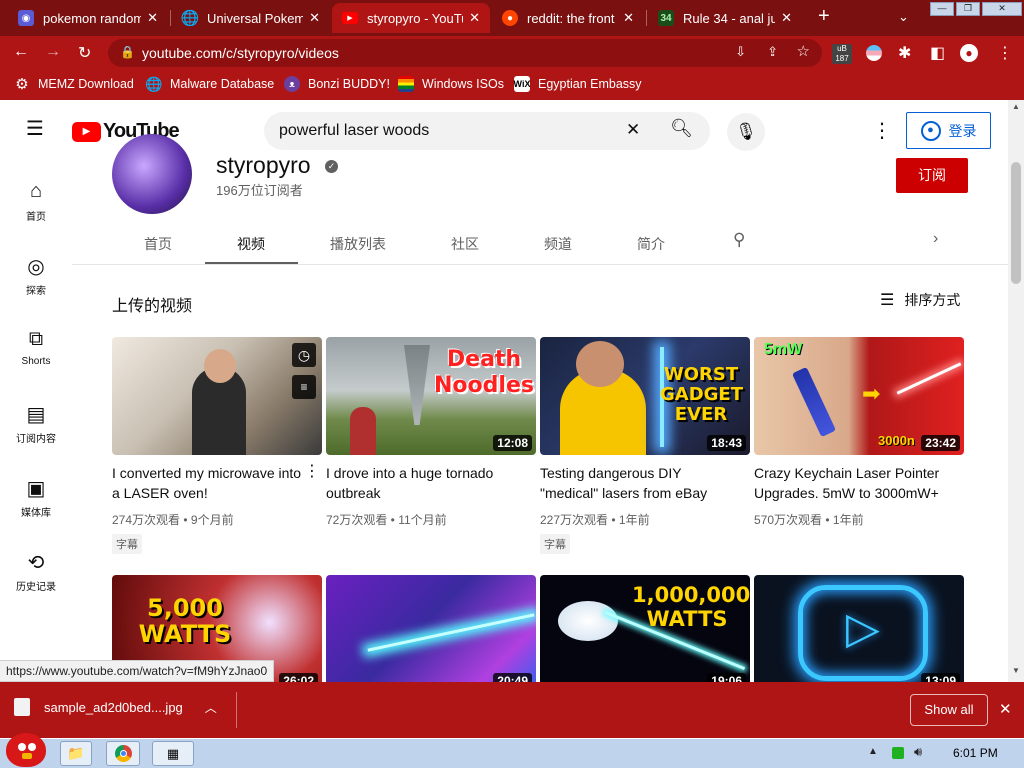 Image resolution: width=1024 pixels, height=769 pixels. What do you see at coordinates (651, 244) in the screenshot?
I see `tab-about: 简介` at bounding box center [651, 244].